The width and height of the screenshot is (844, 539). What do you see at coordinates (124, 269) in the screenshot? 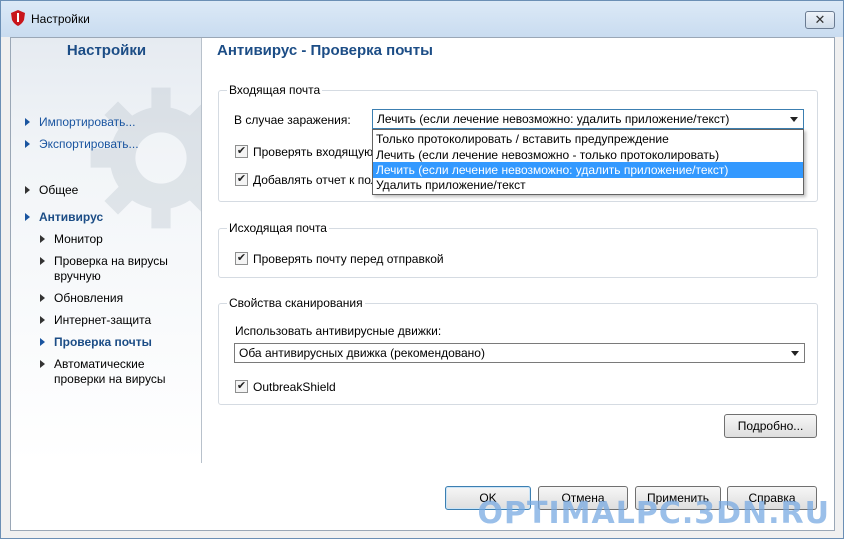
I see `sidebar-item-manual-scan: Проверка на вирусы вручную` at bounding box center [124, 269].